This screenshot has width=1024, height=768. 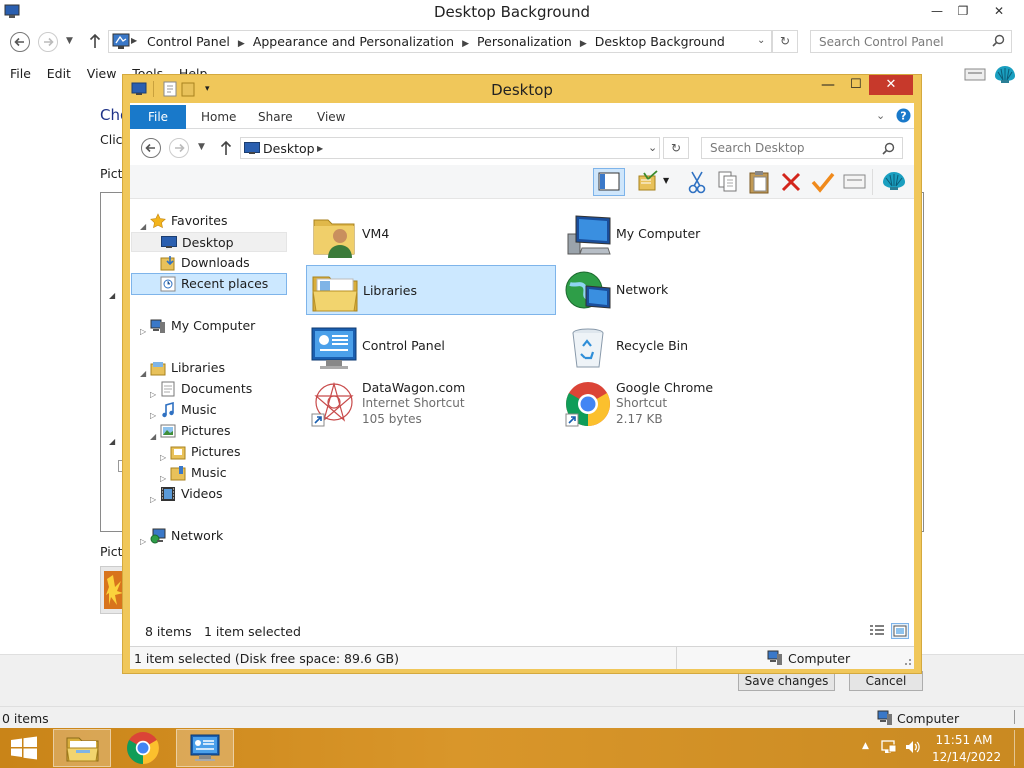 I want to click on show-desktop-button, so click(x=1019, y=748).